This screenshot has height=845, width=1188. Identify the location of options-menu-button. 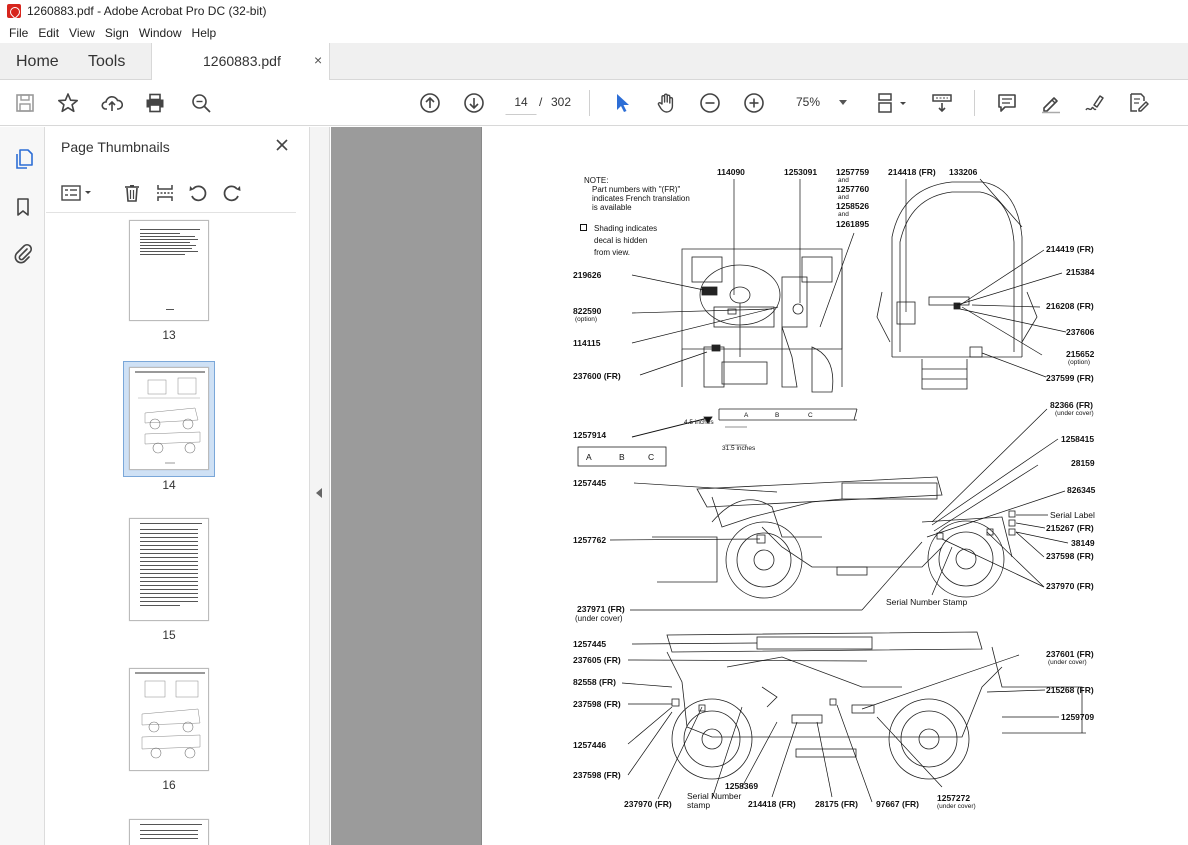
(77, 193).